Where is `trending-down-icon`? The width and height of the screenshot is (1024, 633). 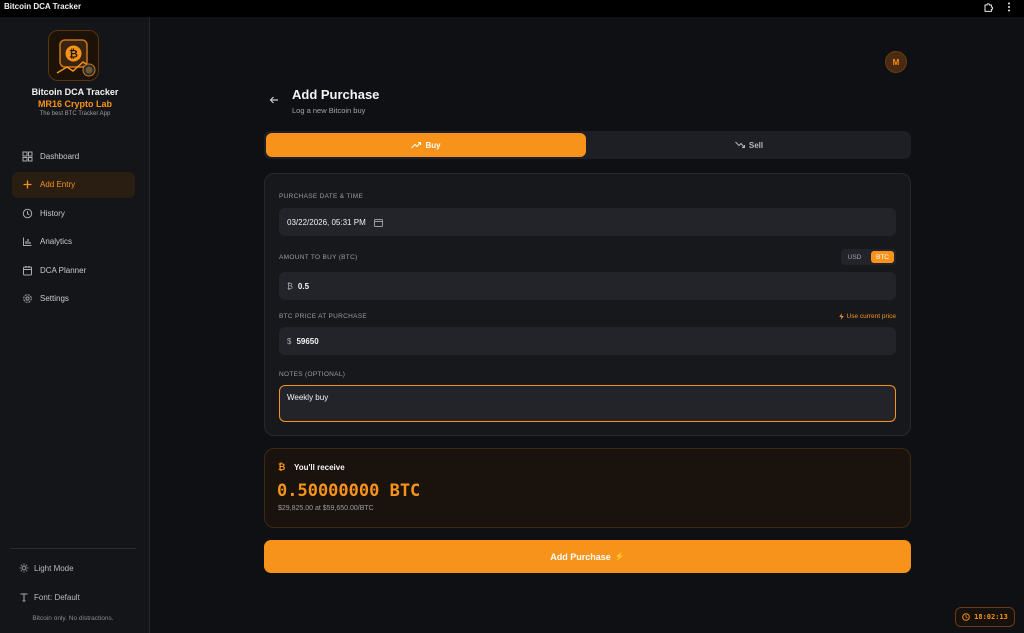 trending-down-icon is located at coordinates (740, 144).